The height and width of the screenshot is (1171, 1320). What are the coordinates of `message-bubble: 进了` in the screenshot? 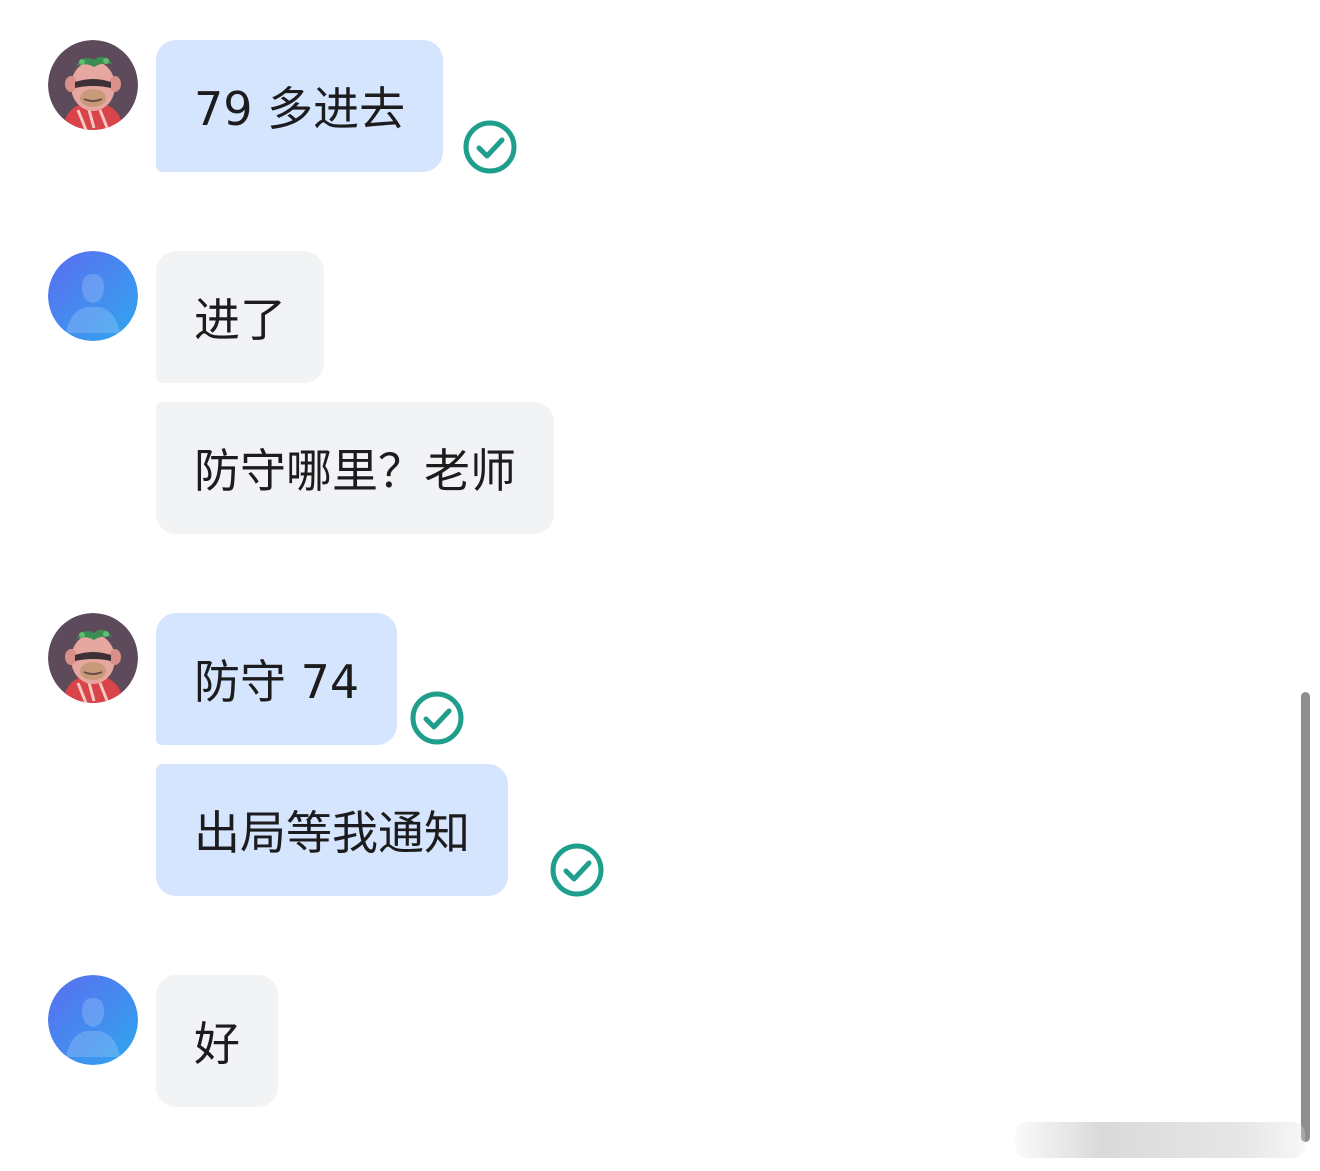 It's located at (240, 317).